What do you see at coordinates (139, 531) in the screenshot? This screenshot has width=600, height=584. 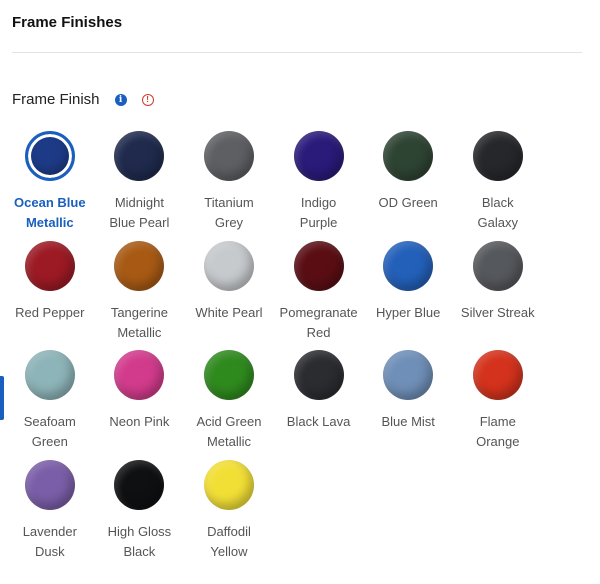 I see `finish-label-line1: High Gloss` at bounding box center [139, 531].